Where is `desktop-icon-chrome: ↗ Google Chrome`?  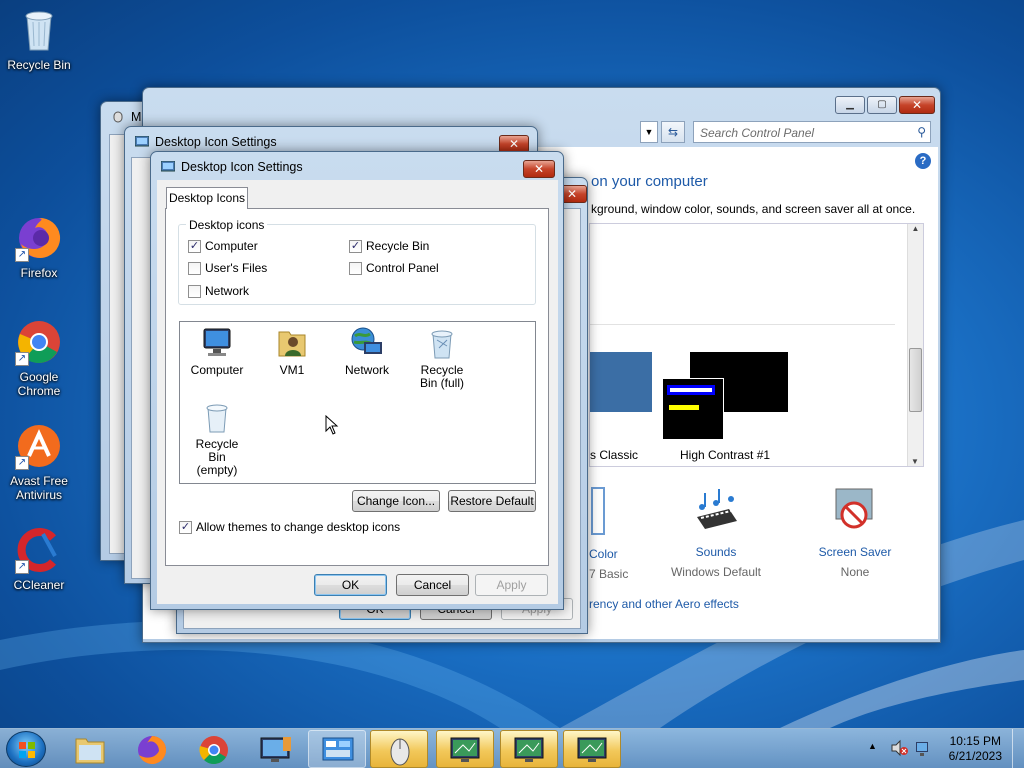 desktop-icon-chrome: ↗ Google Chrome is located at coordinates (39, 358).